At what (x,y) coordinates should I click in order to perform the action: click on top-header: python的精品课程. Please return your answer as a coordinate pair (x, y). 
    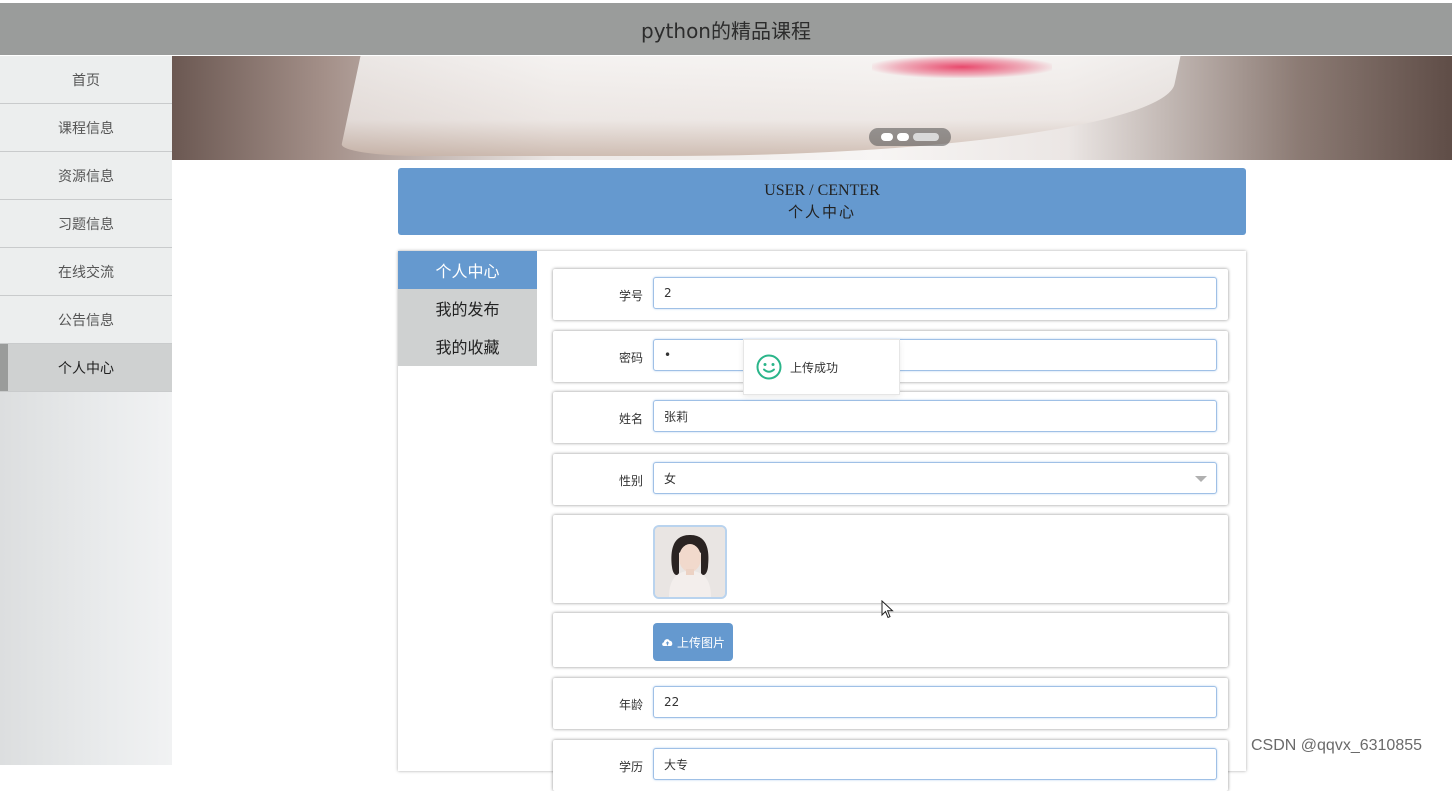
    Looking at the image, I should click on (726, 29).